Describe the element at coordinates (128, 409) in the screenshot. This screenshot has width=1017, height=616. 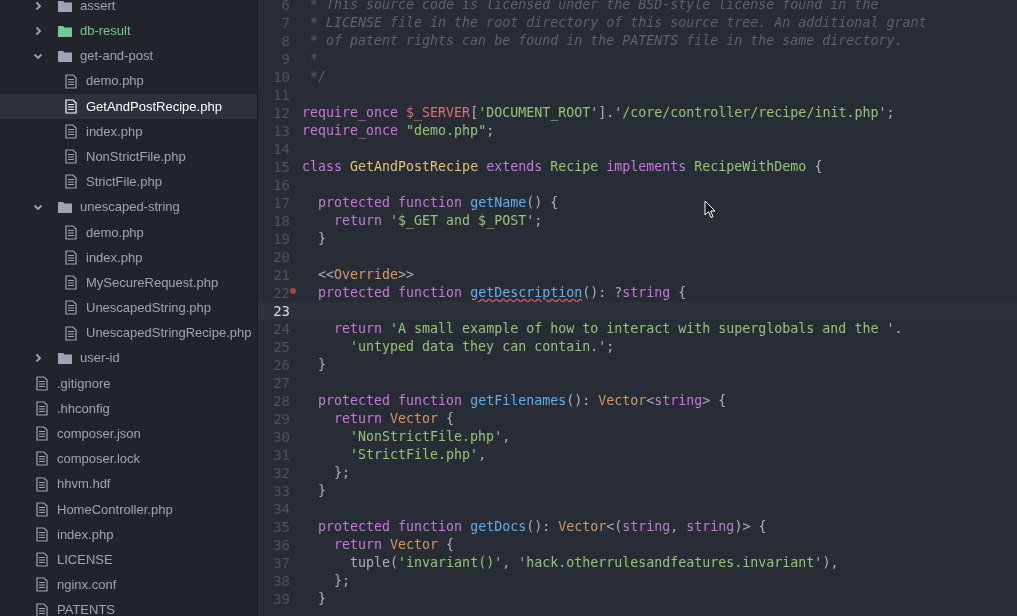
I see `tree-item: .hhconfig` at that location.